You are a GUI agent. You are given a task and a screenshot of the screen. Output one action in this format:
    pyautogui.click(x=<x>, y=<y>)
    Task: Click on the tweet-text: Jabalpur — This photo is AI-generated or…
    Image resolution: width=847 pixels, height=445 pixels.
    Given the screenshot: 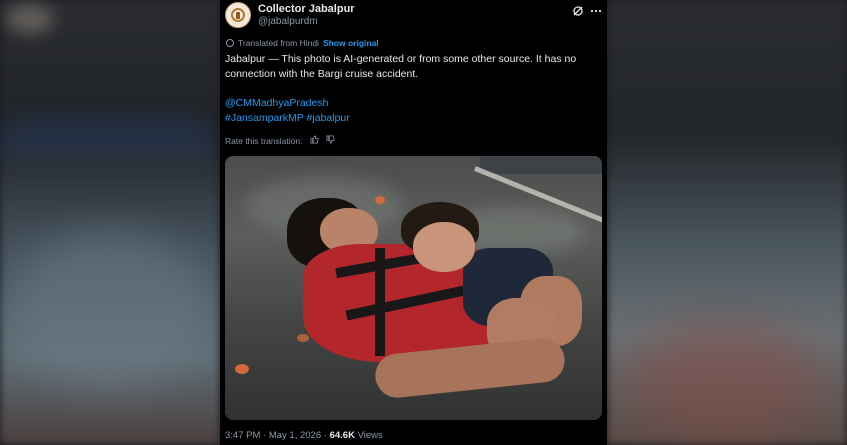 What is the action you would take?
    pyautogui.click(x=401, y=66)
    